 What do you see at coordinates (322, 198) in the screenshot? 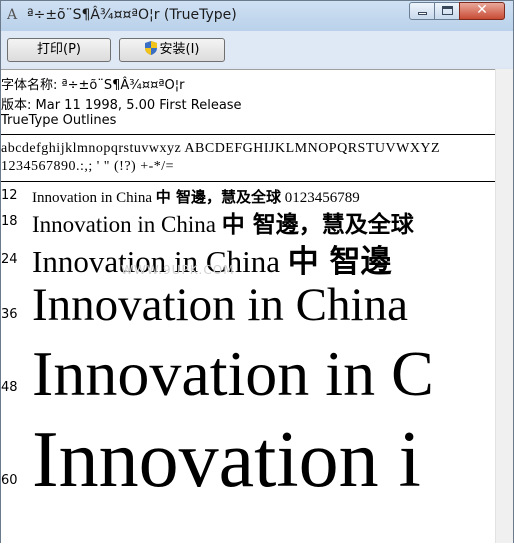
I see `sample-digits: 0123456789` at bounding box center [322, 198].